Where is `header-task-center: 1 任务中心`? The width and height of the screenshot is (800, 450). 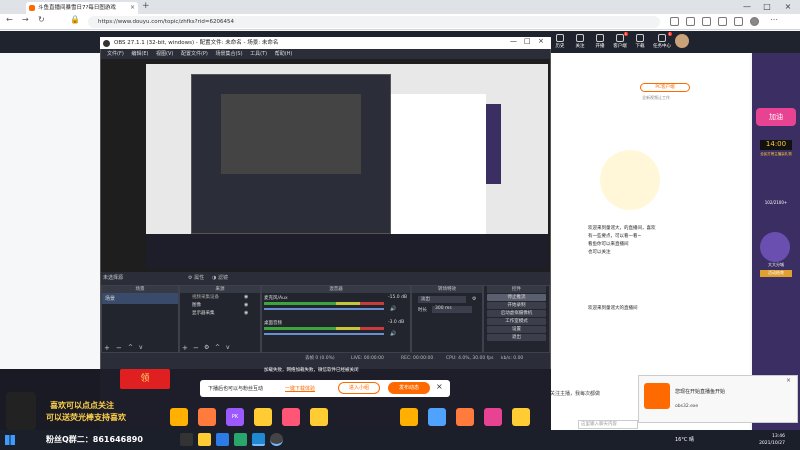
header-task-center: 1 任务中心 is located at coordinates (662, 40).